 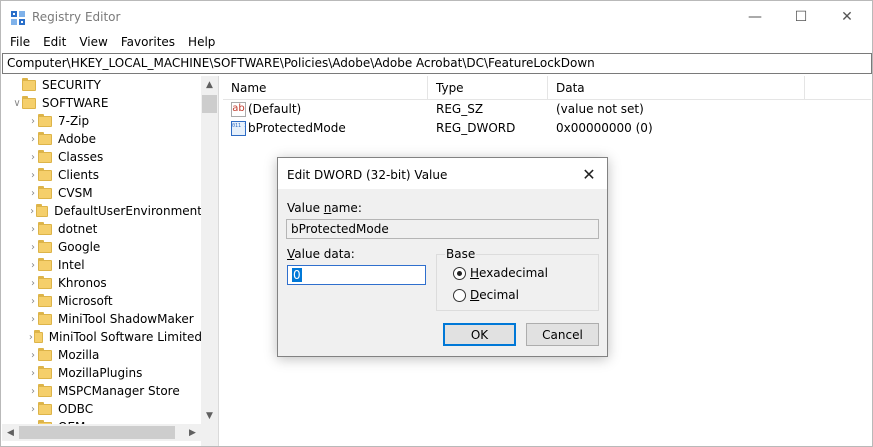 I want to click on list-header: Name Type Data, so click(x=547, y=88).